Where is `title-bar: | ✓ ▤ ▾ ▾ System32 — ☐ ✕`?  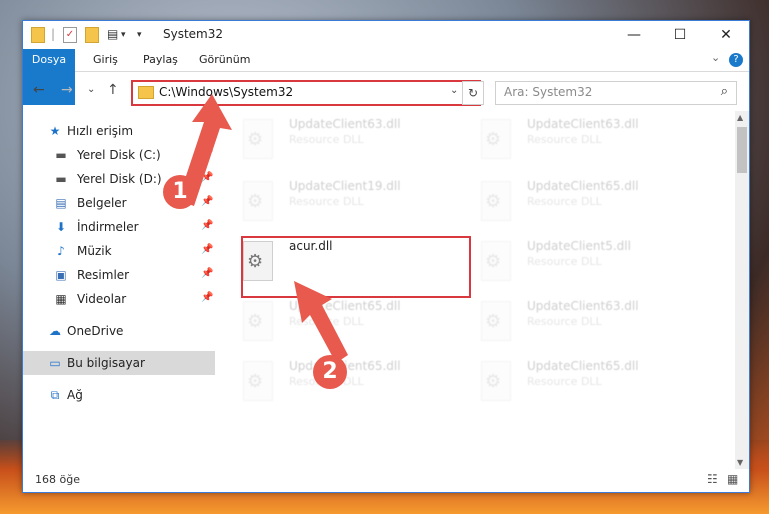 title-bar: | ✓ ▤ ▾ ▾ System32 — ☐ ✕ is located at coordinates (386, 35).